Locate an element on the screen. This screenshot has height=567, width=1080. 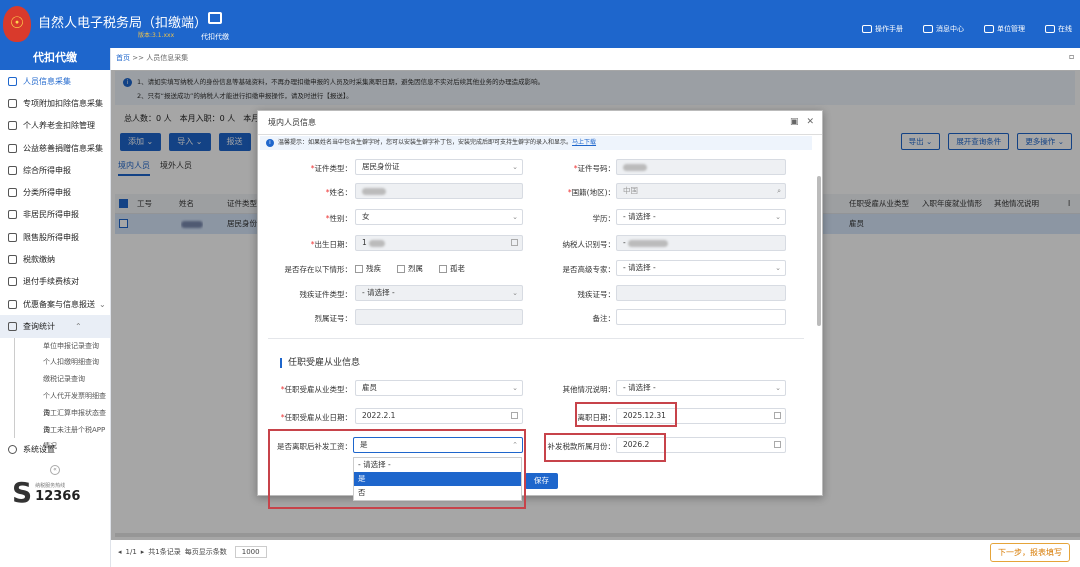
sidebar-item-nonresident: 非居民所得申报 is located at coordinates (55, 215).